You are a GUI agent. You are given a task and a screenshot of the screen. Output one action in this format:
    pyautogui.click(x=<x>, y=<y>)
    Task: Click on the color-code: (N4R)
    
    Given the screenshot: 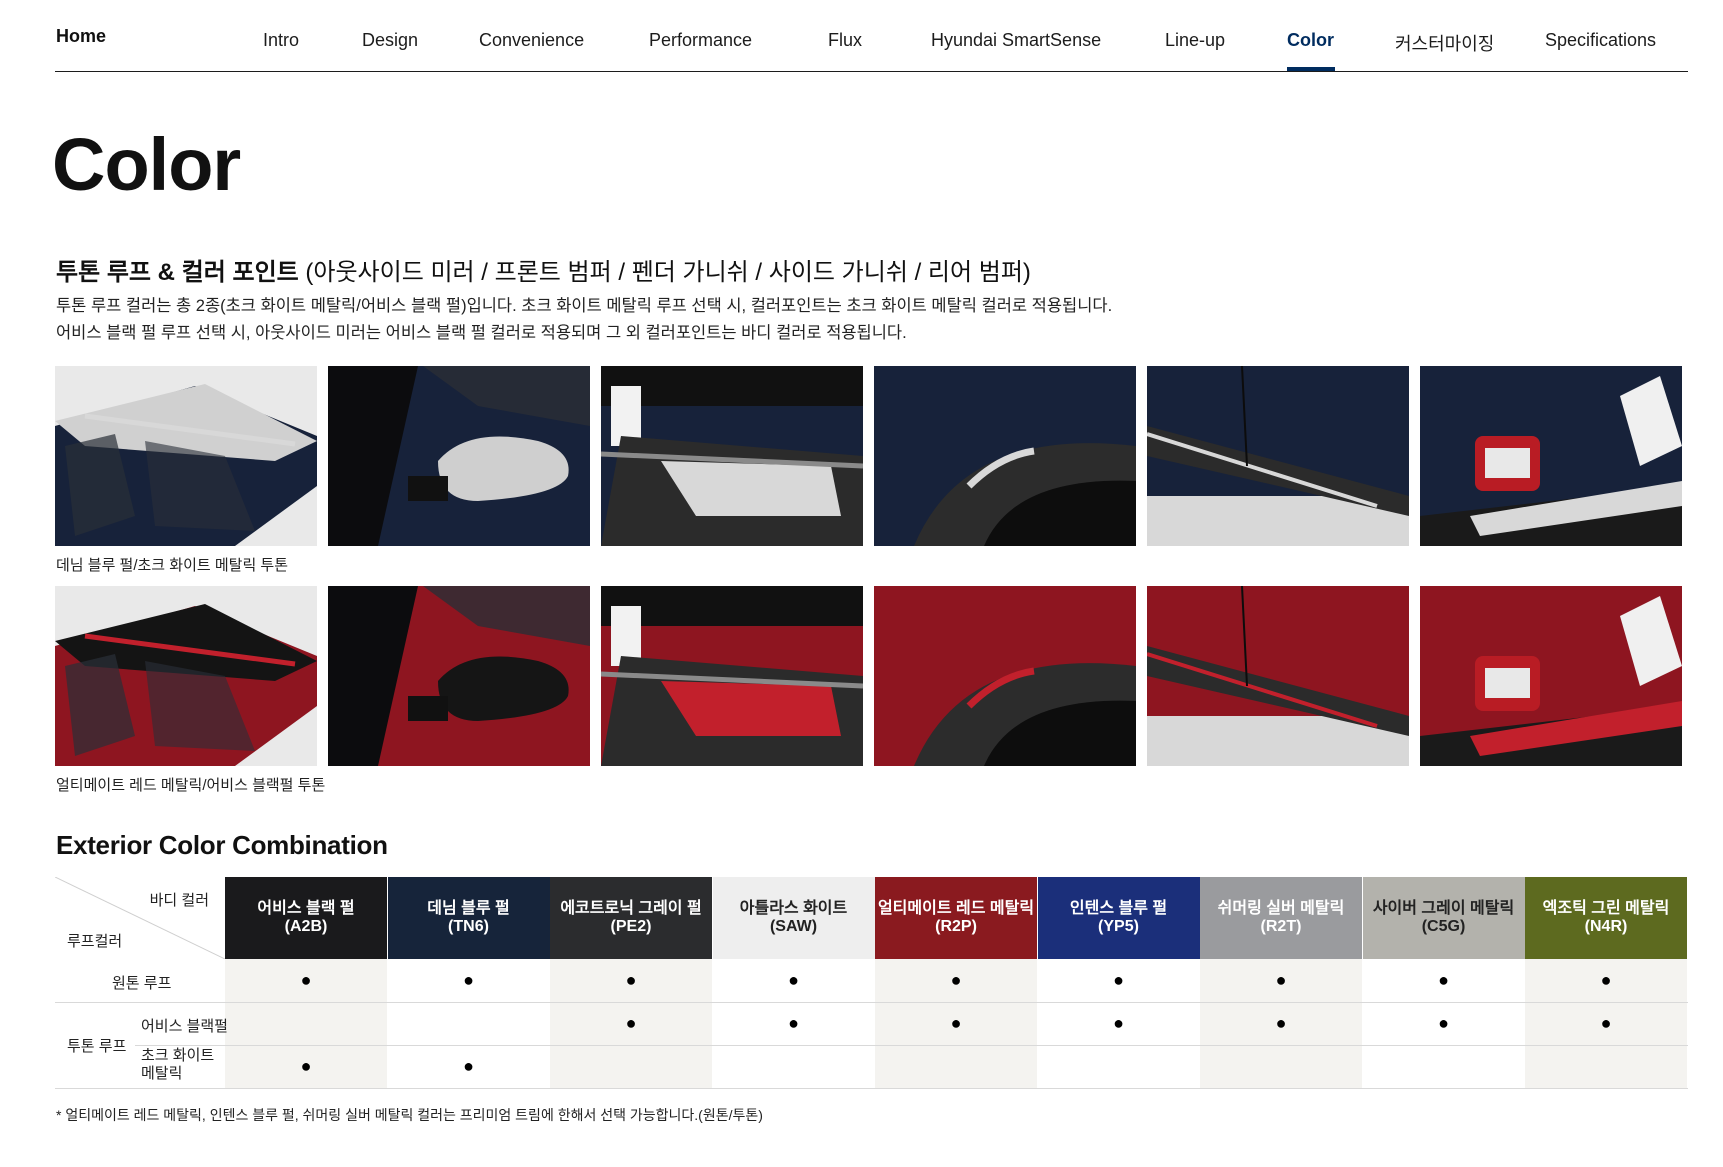 What is the action you would take?
    pyautogui.click(x=1606, y=926)
    